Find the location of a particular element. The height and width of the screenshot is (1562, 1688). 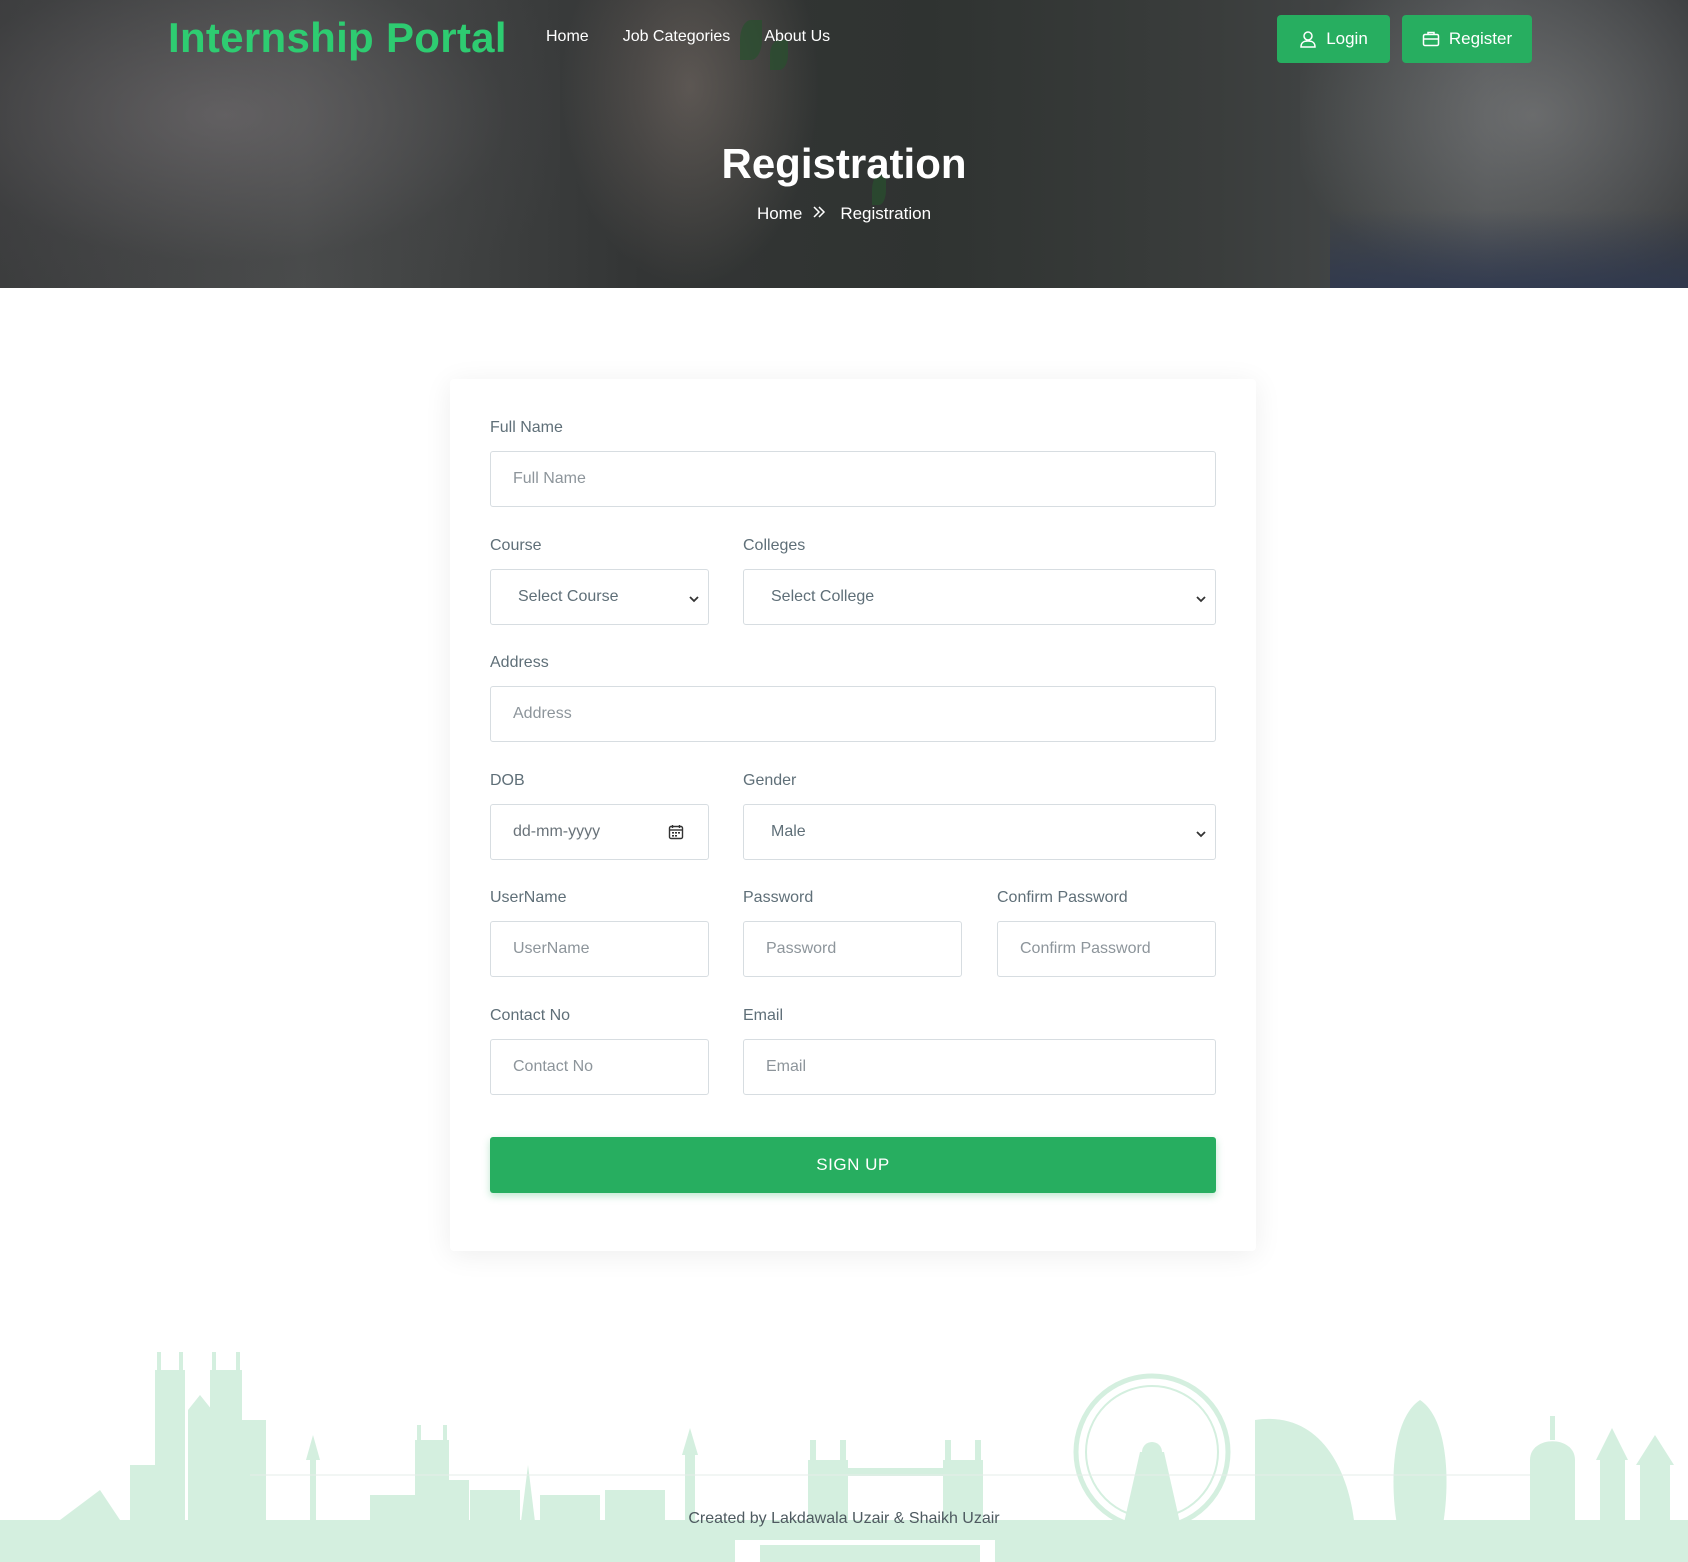

login-button: Login is located at coordinates (1333, 39).